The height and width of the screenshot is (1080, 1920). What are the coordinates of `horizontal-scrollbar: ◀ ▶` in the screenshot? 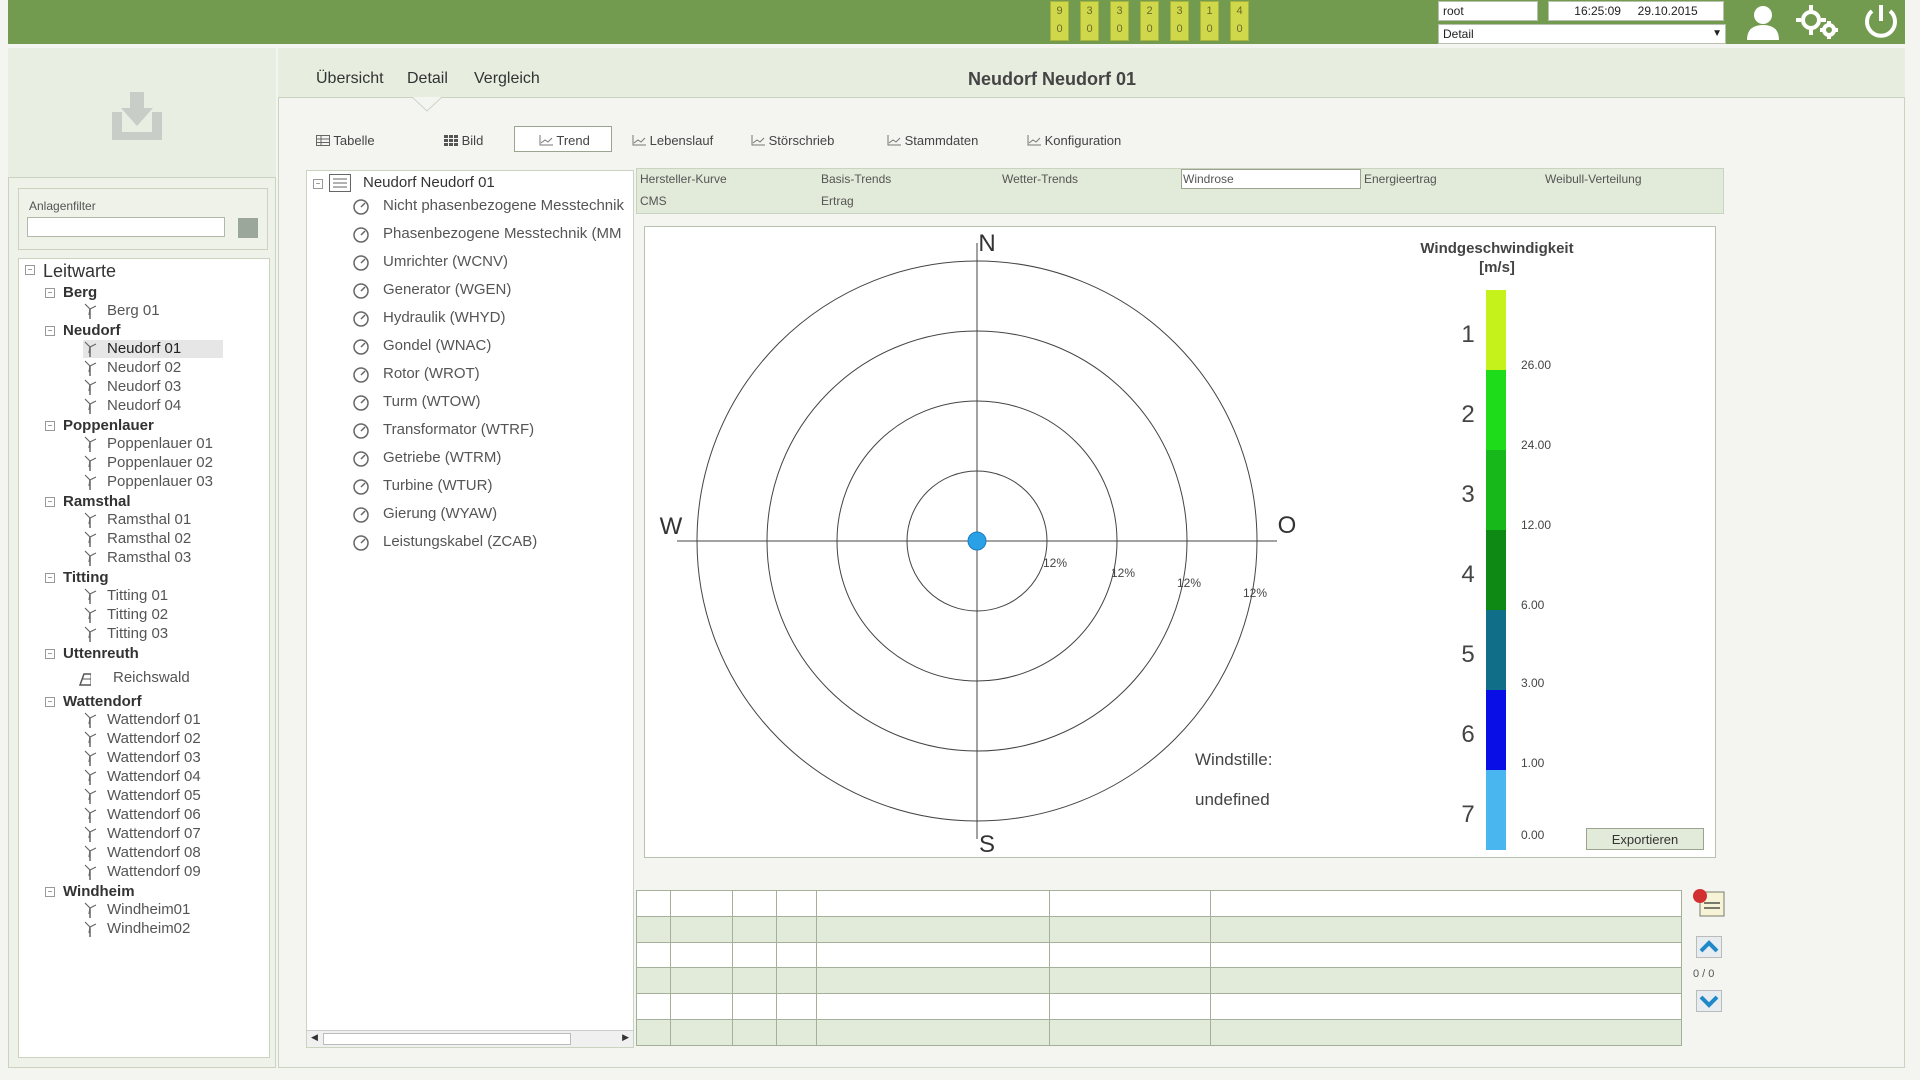 It's located at (470, 1038).